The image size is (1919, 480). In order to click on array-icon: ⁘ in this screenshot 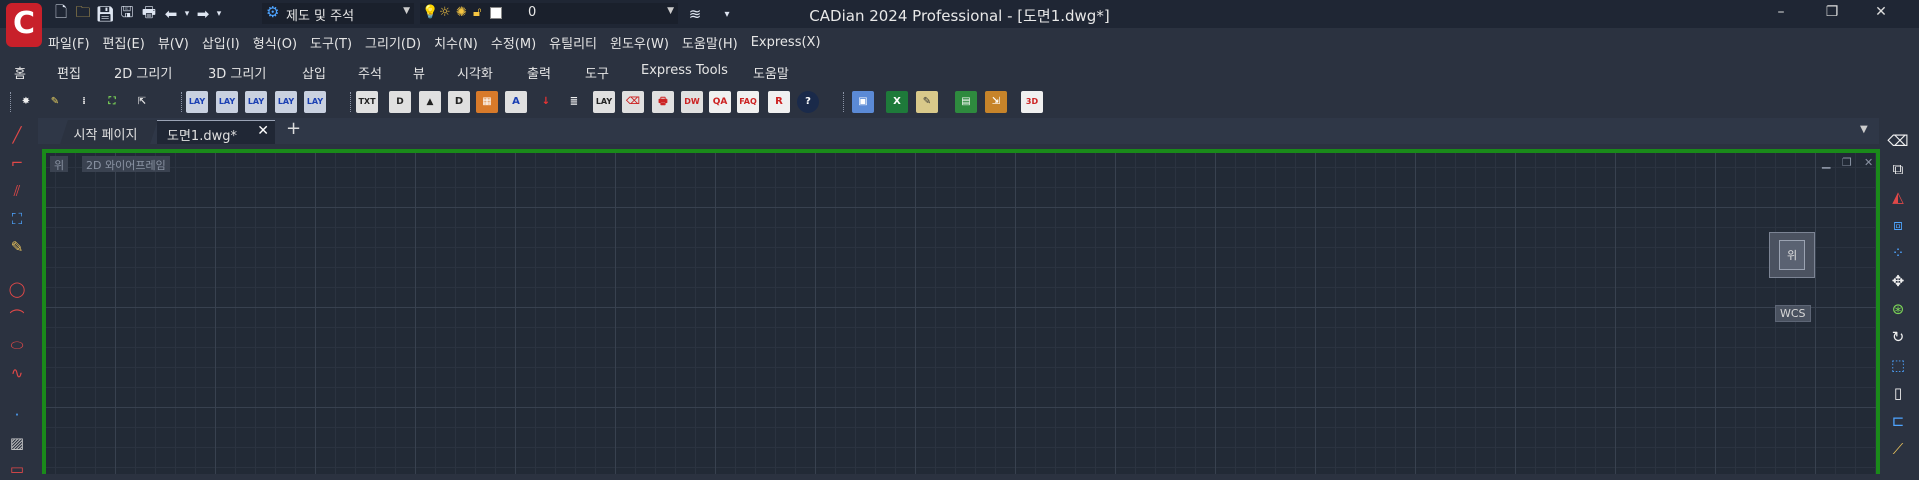, I will do `click(1898, 253)`.